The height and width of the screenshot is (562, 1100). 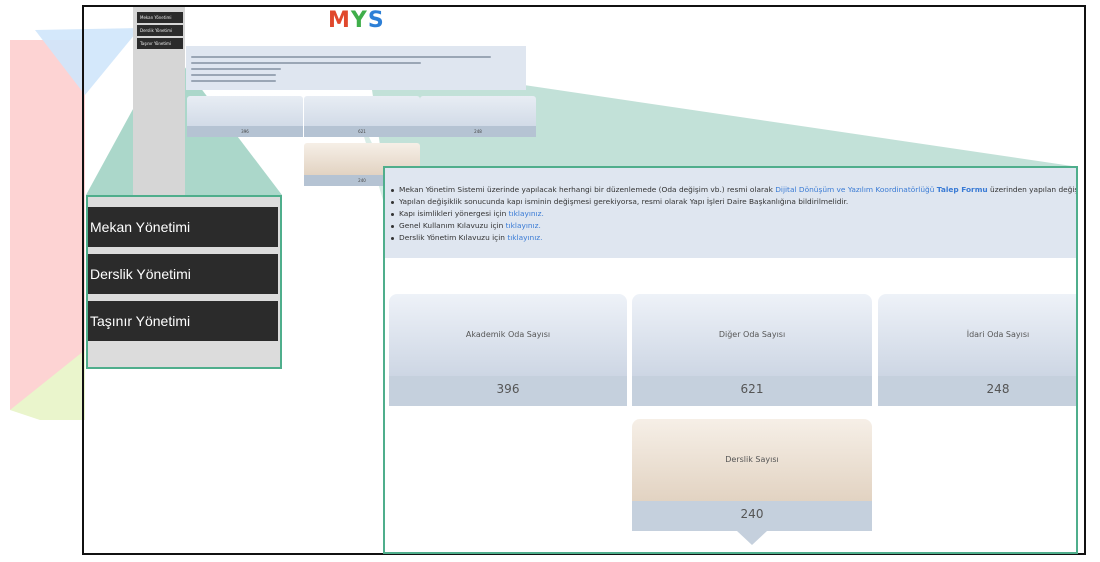 I want to click on menu-mekan-yonetimi: Mekan Yönetimi, so click(x=183, y=227).